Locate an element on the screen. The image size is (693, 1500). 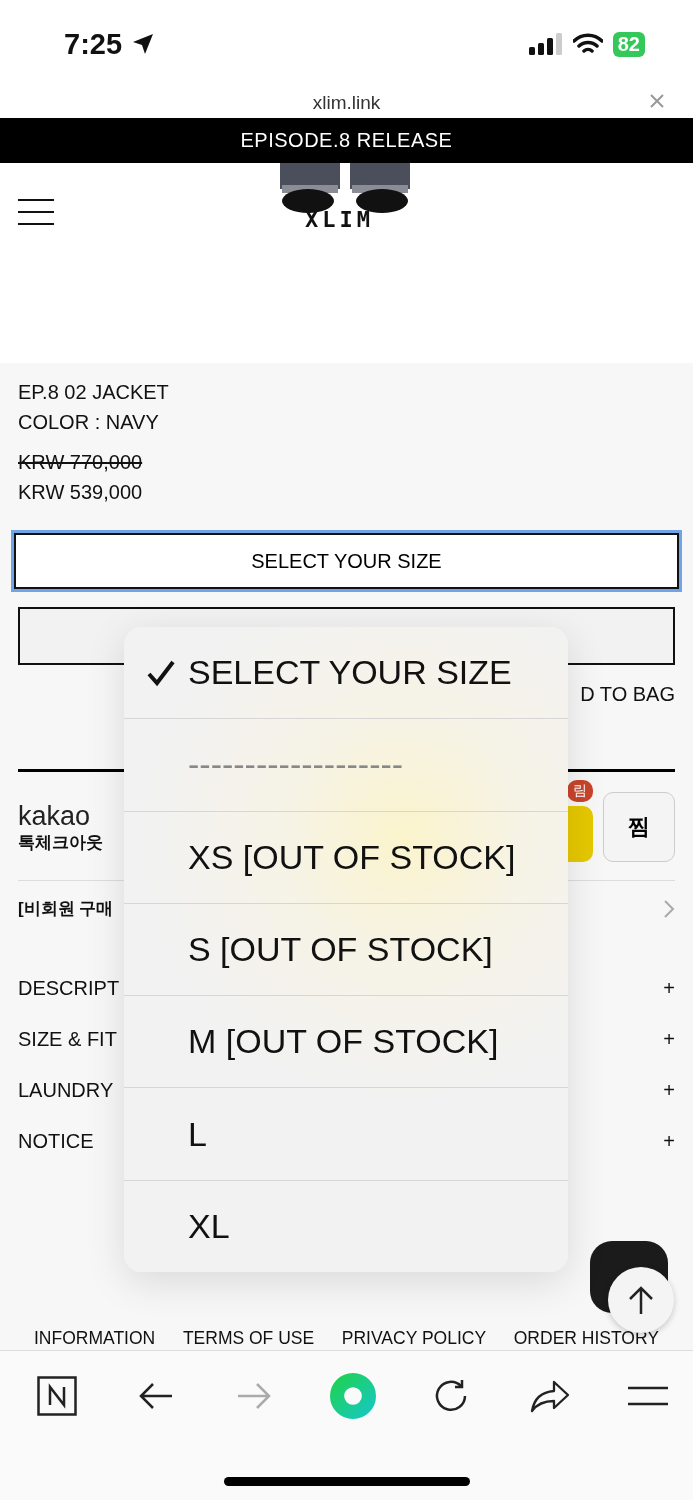
checkout-label: 톡체크아웃 is located at coordinates (60, 842).